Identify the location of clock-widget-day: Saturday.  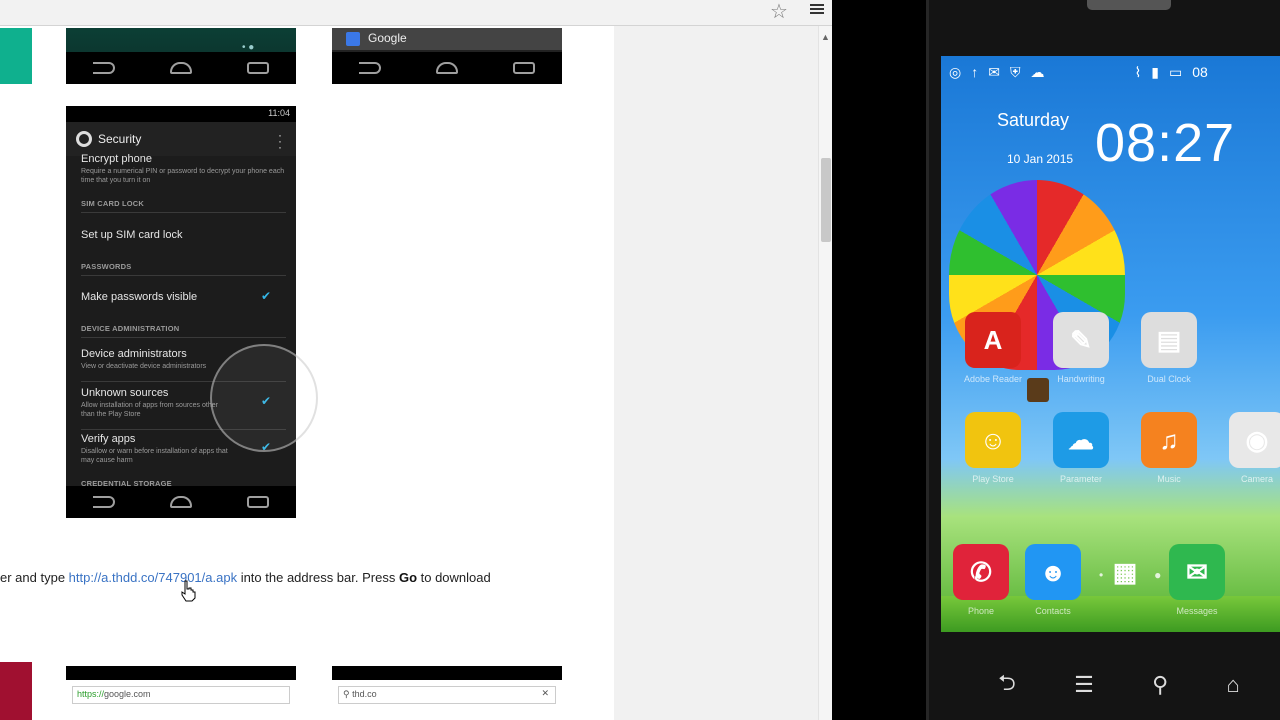
(1033, 120).